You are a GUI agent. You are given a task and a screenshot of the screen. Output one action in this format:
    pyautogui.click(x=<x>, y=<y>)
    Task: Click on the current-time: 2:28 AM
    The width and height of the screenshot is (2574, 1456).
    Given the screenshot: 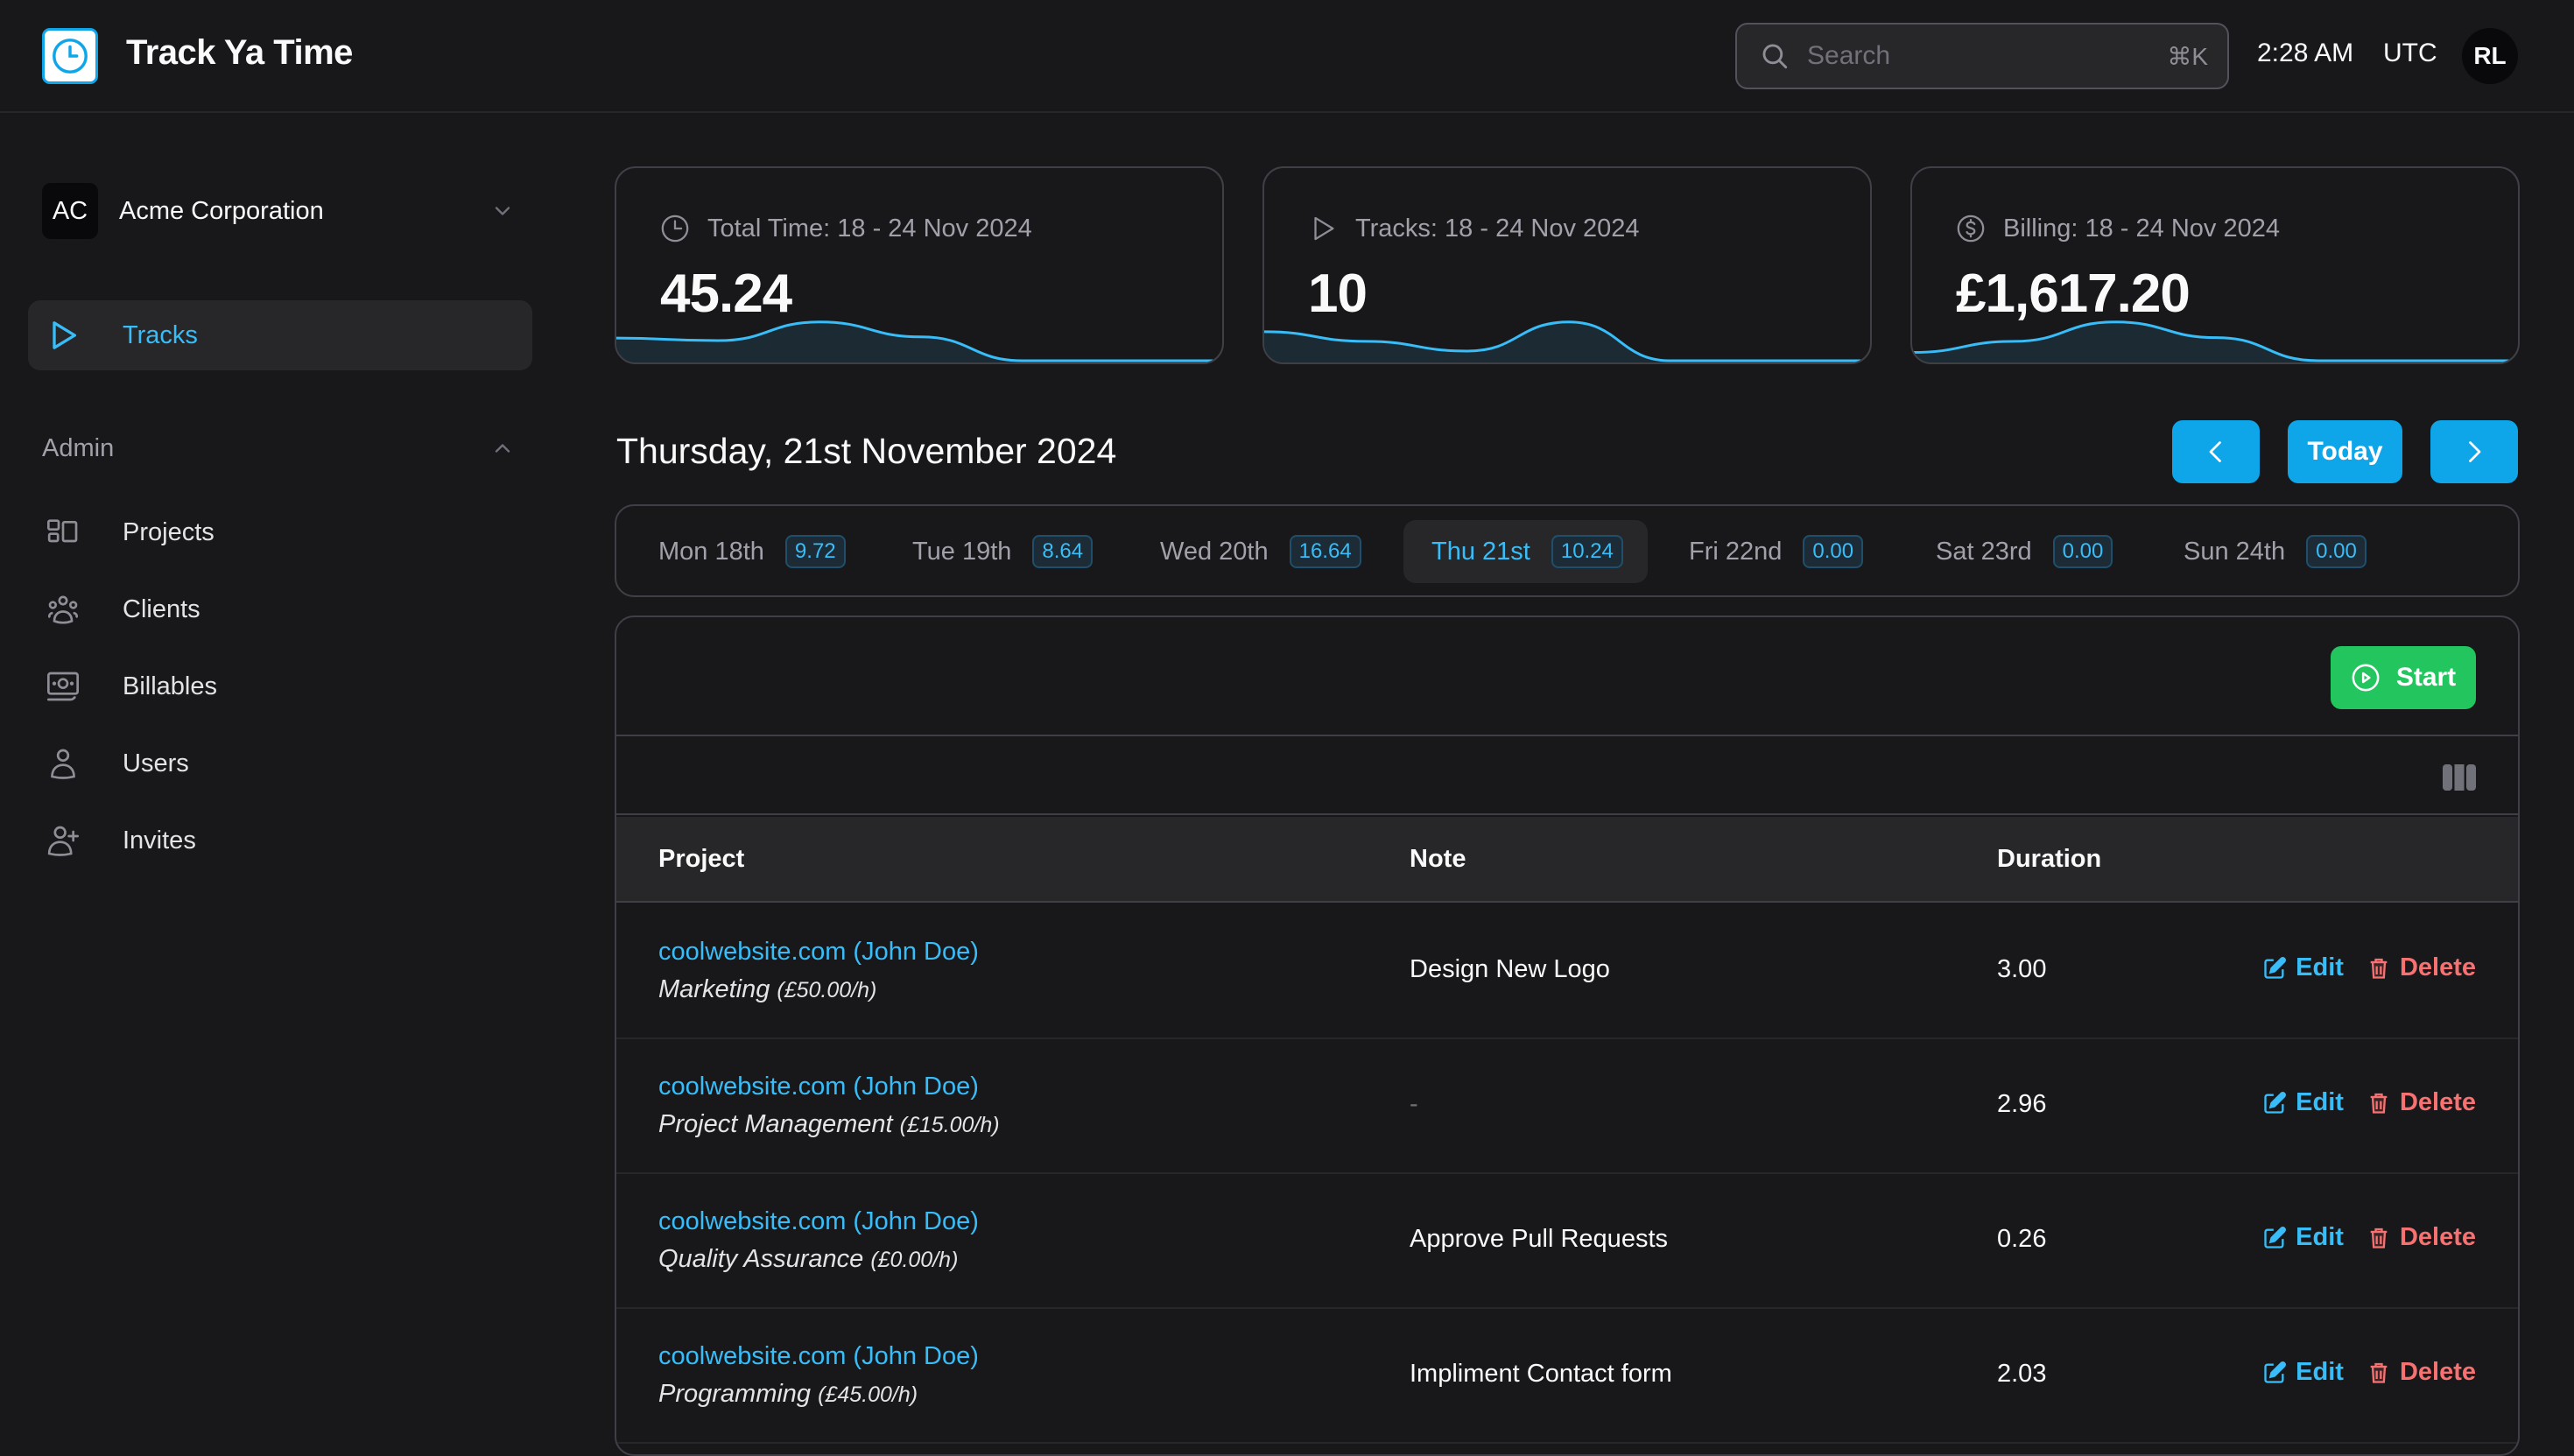 What is the action you would take?
    pyautogui.click(x=2305, y=53)
    